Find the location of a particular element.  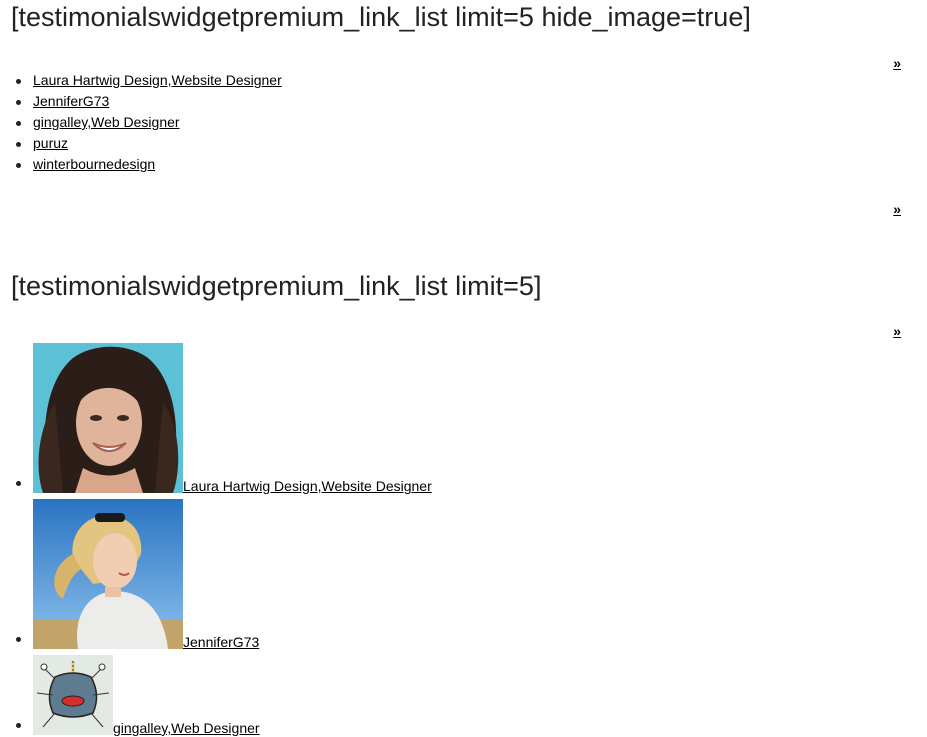

cartoon-monster-avatar-image is located at coordinates (73, 695).